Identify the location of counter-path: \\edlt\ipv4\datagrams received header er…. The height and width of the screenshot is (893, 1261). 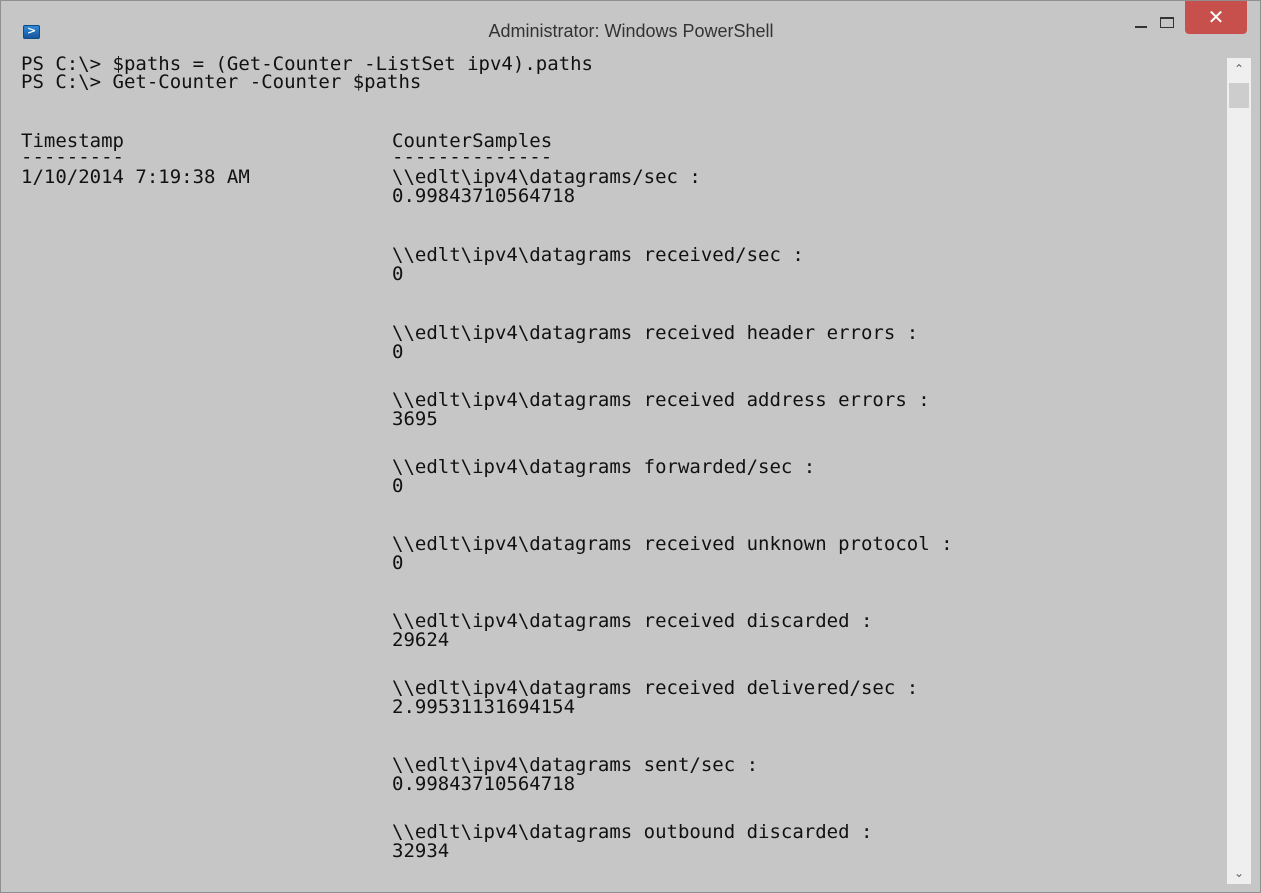
(655, 333).